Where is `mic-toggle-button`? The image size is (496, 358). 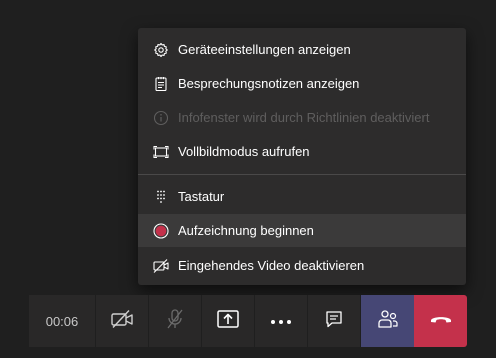
mic-toggle-button is located at coordinates (175, 321).